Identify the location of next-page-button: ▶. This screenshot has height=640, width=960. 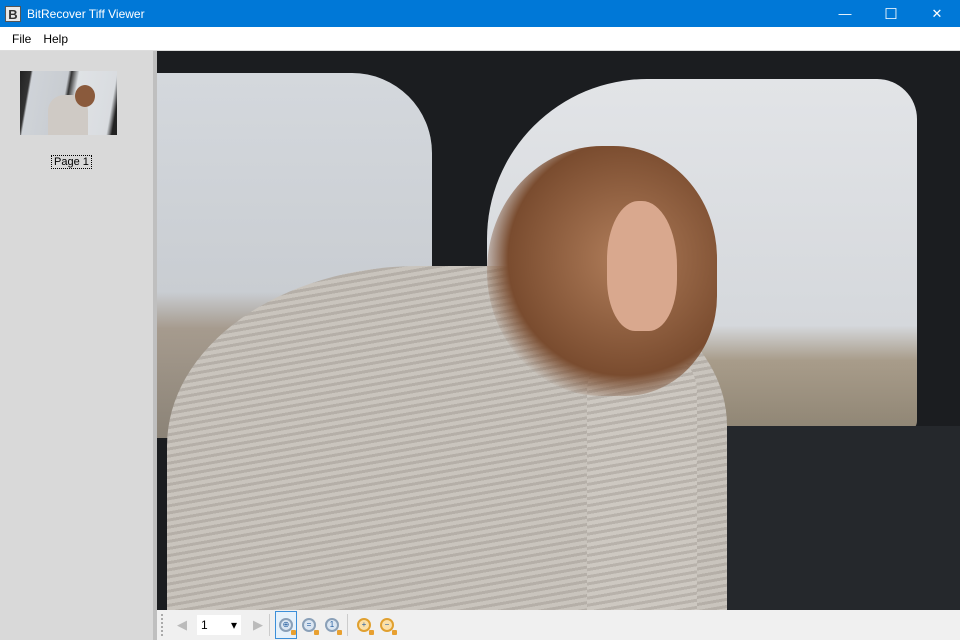
(258, 625).